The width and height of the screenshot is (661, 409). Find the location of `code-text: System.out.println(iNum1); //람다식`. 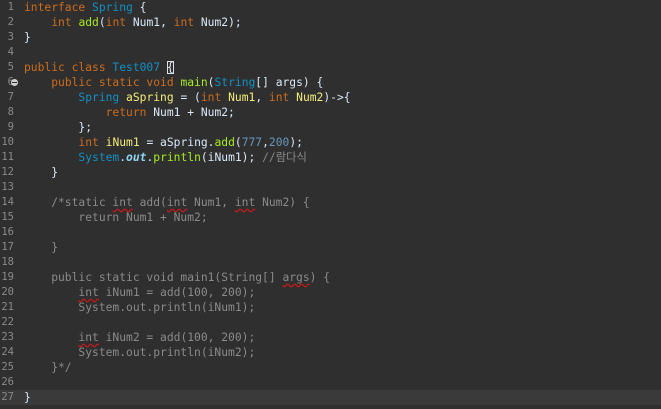

code-text: System.out.println(iNum1); //람다식 is located at coordinates (165, 157).